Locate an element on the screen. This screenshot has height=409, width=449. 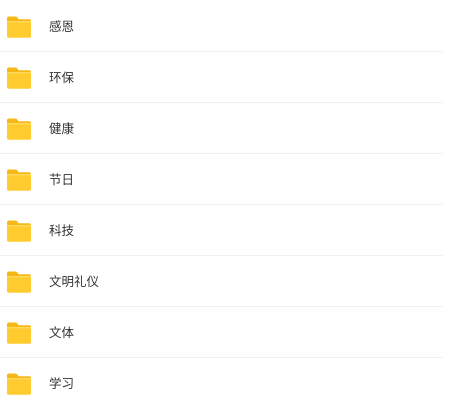
folder-label: 感恩 is located at coordinates (62, 26).